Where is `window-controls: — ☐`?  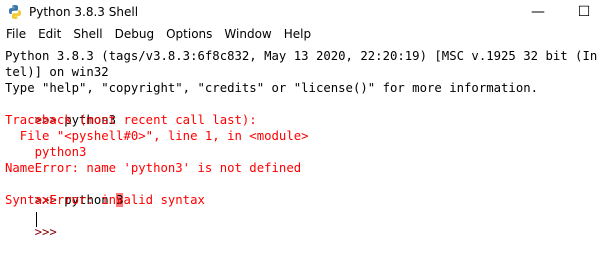 window-controls: — ☐ is located at coordinates (561, 12).